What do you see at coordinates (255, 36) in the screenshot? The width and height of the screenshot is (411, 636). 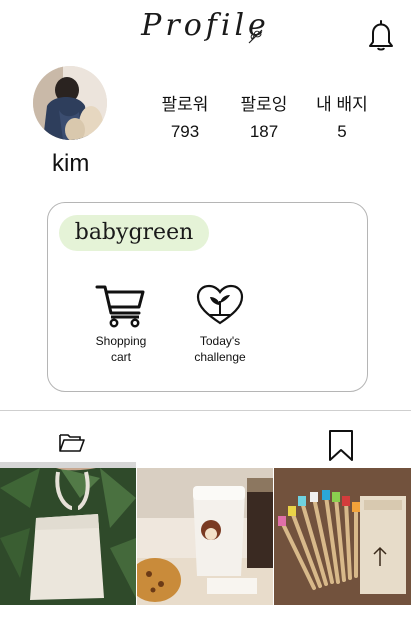 I see `leaf-icon` at bounding box center [255, 36].